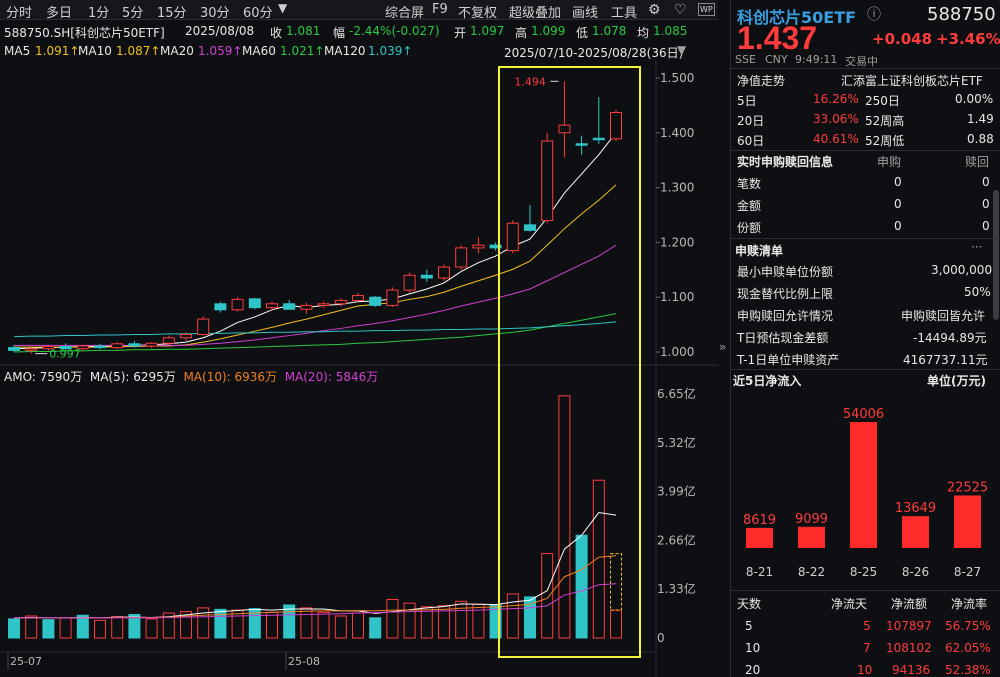  What do you see at coordinates (676, 539) in the screenshot?
I see `volume-tick-label: 2.66亿` at bounding box center [676, 539].